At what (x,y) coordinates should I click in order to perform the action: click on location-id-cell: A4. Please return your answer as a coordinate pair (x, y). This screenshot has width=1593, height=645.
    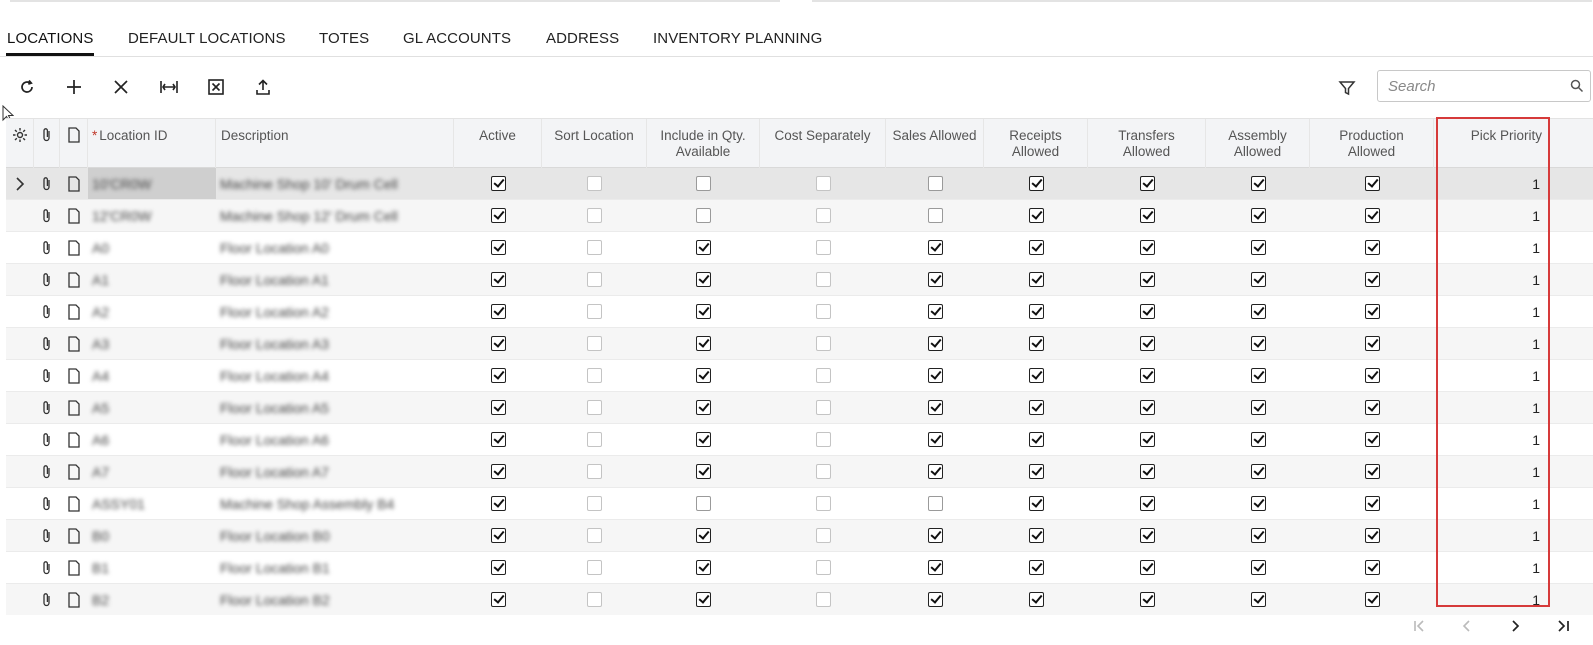
    Looking at the image, I should click on (152, 375).